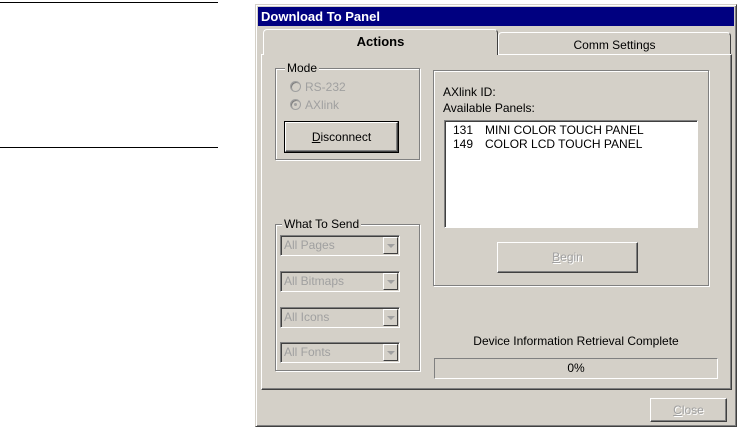  What do you see at coordinates (346, 137) in the screenshot?
I see `disconnect-rest: isconnect` at bounding box center [346, 137].